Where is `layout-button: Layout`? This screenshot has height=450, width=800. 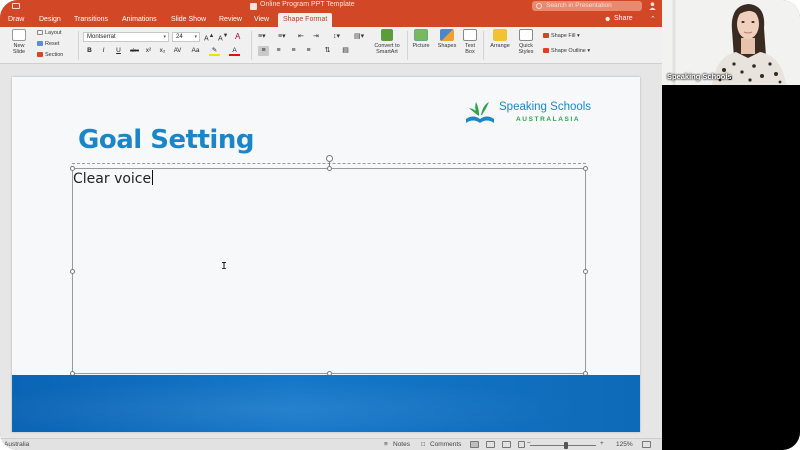
layout-button: Layout is located at coordinates (49, 33).